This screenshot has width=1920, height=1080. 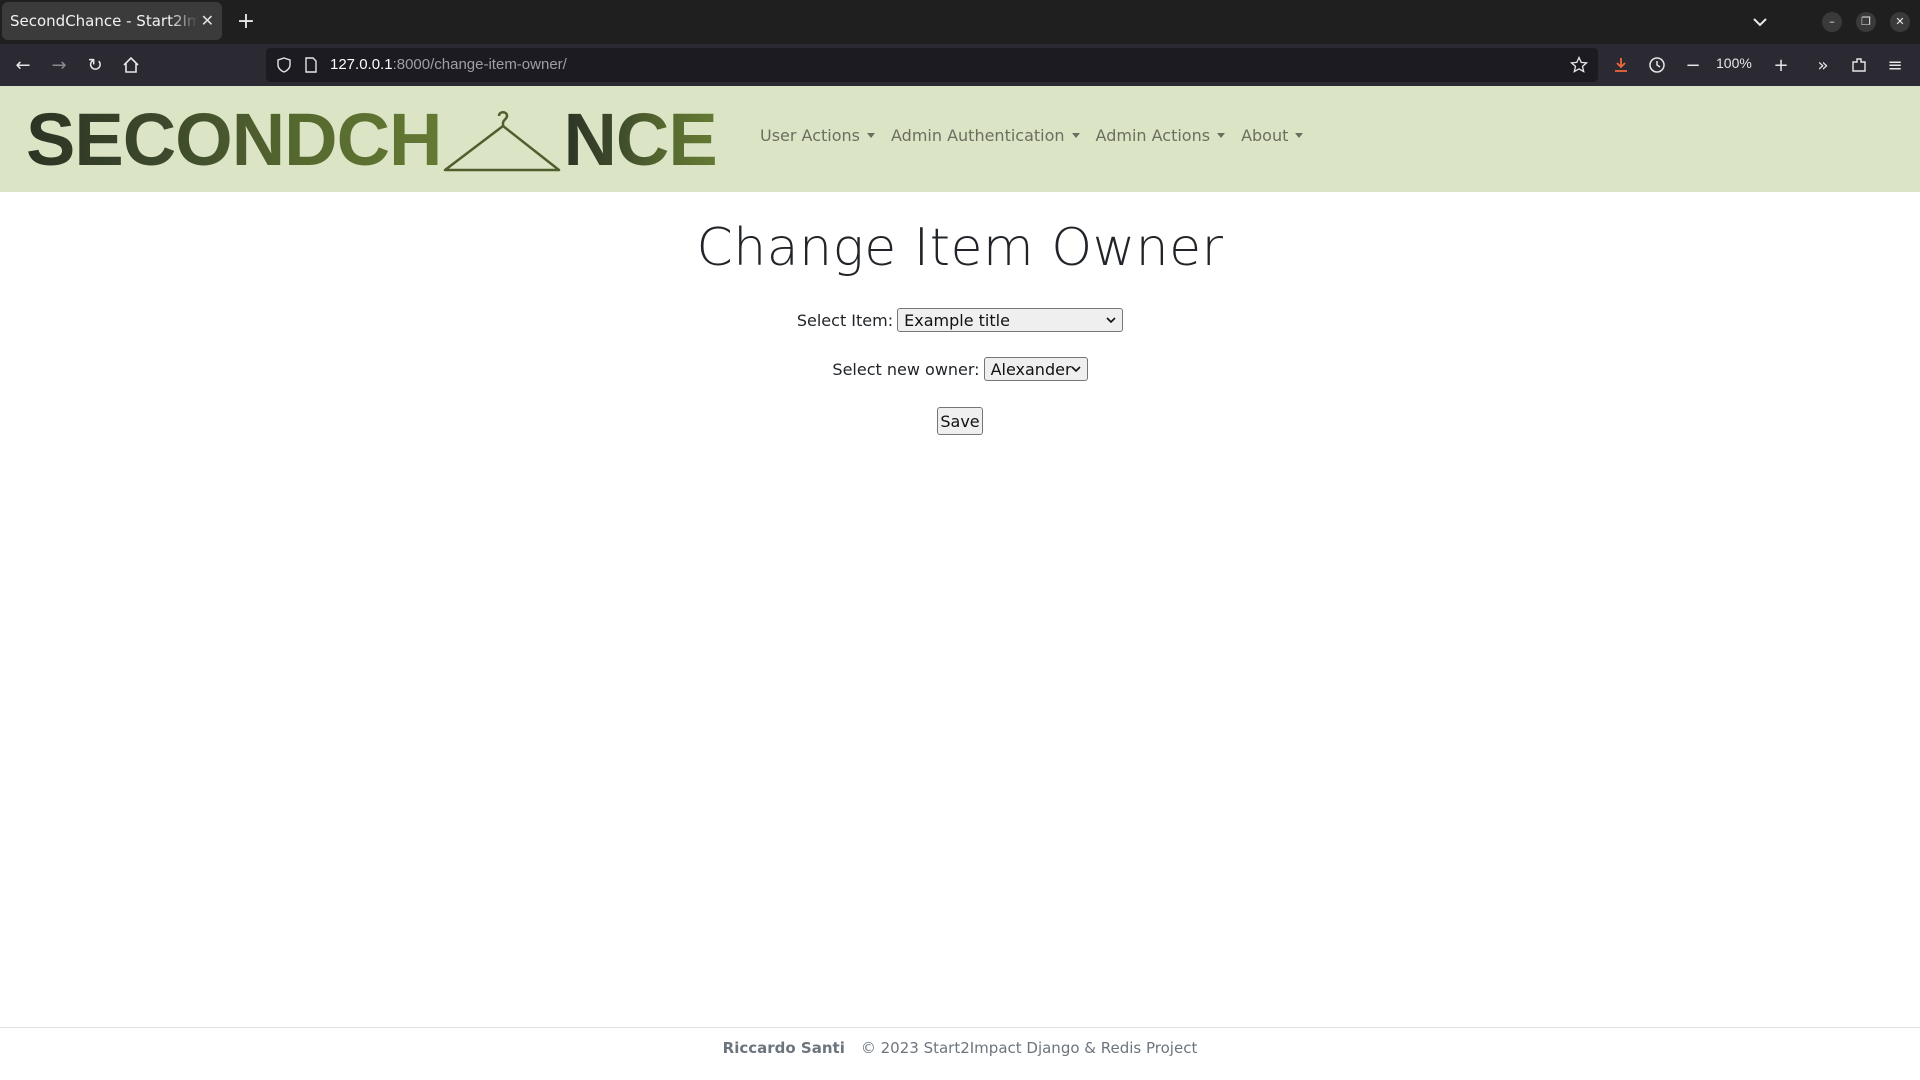 What do you see at coordinates (1823, 65) in the screenshot?
I see `overflow-icon: »` at bounding box center [1823, 65].